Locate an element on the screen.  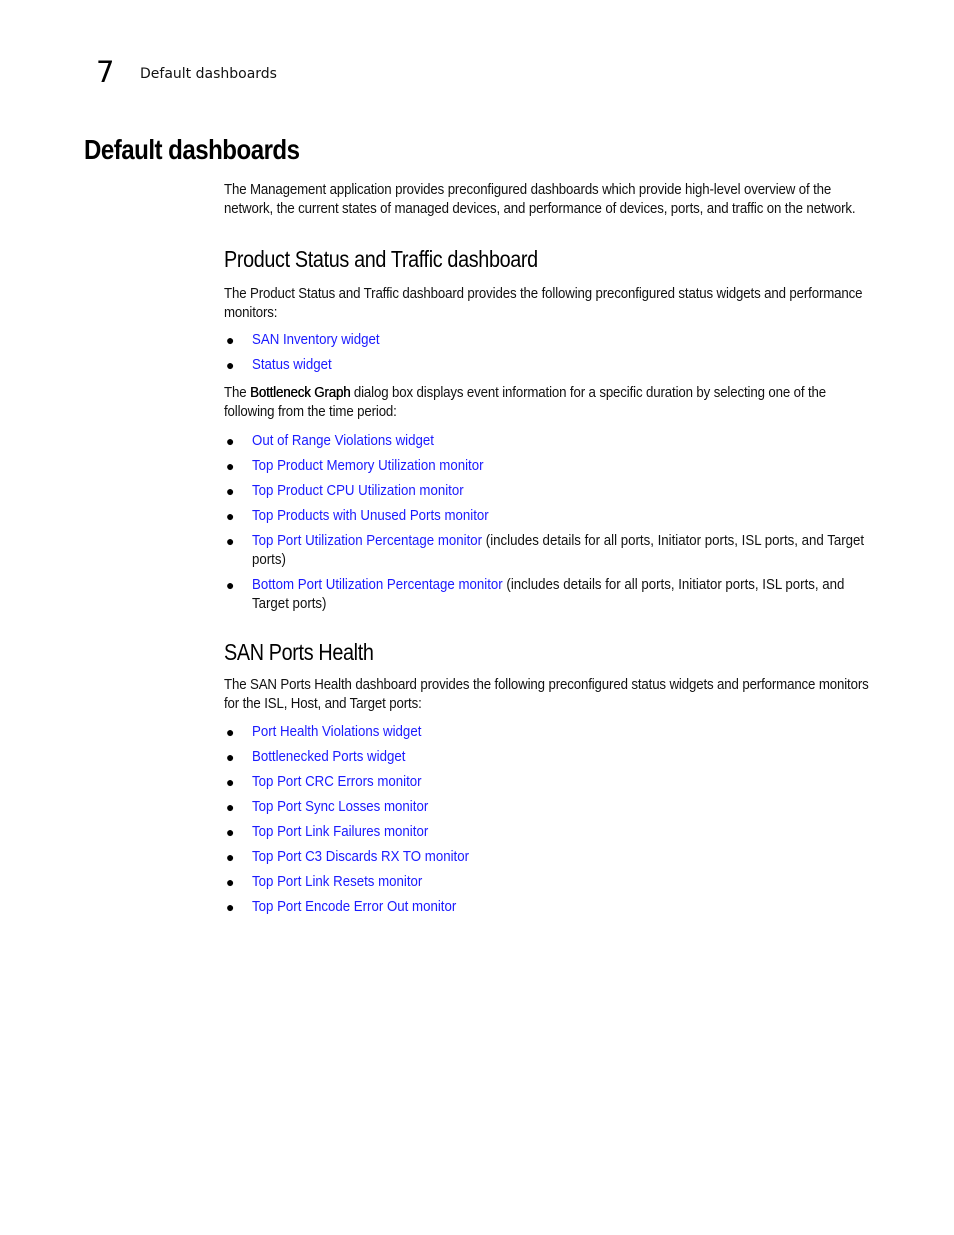
top-product-cpu-link: Top Product CPU Utilization monitor is located at coordinates (358, 491).